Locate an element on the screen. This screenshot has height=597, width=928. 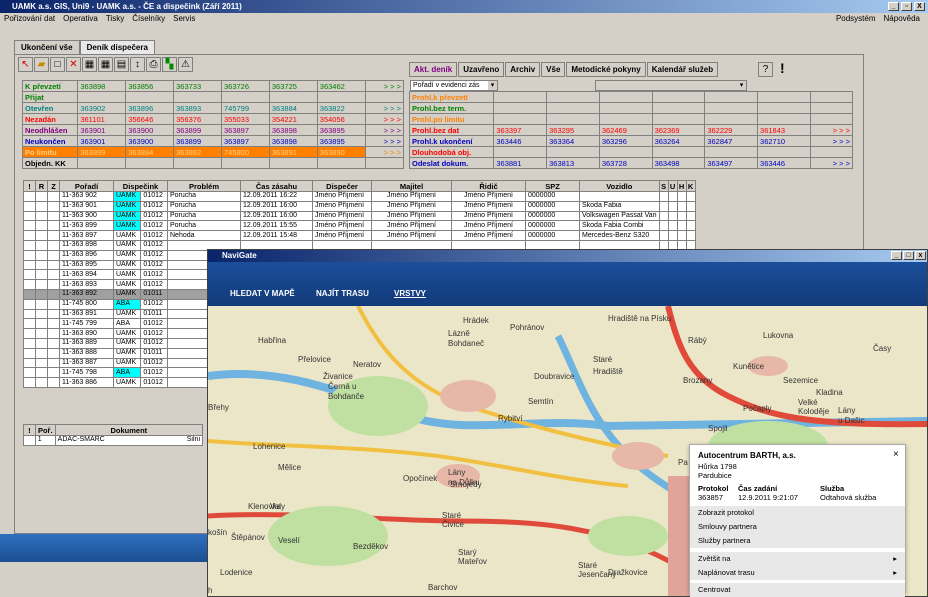
summary-cell: 363822 is located at coordinates (341, 108).